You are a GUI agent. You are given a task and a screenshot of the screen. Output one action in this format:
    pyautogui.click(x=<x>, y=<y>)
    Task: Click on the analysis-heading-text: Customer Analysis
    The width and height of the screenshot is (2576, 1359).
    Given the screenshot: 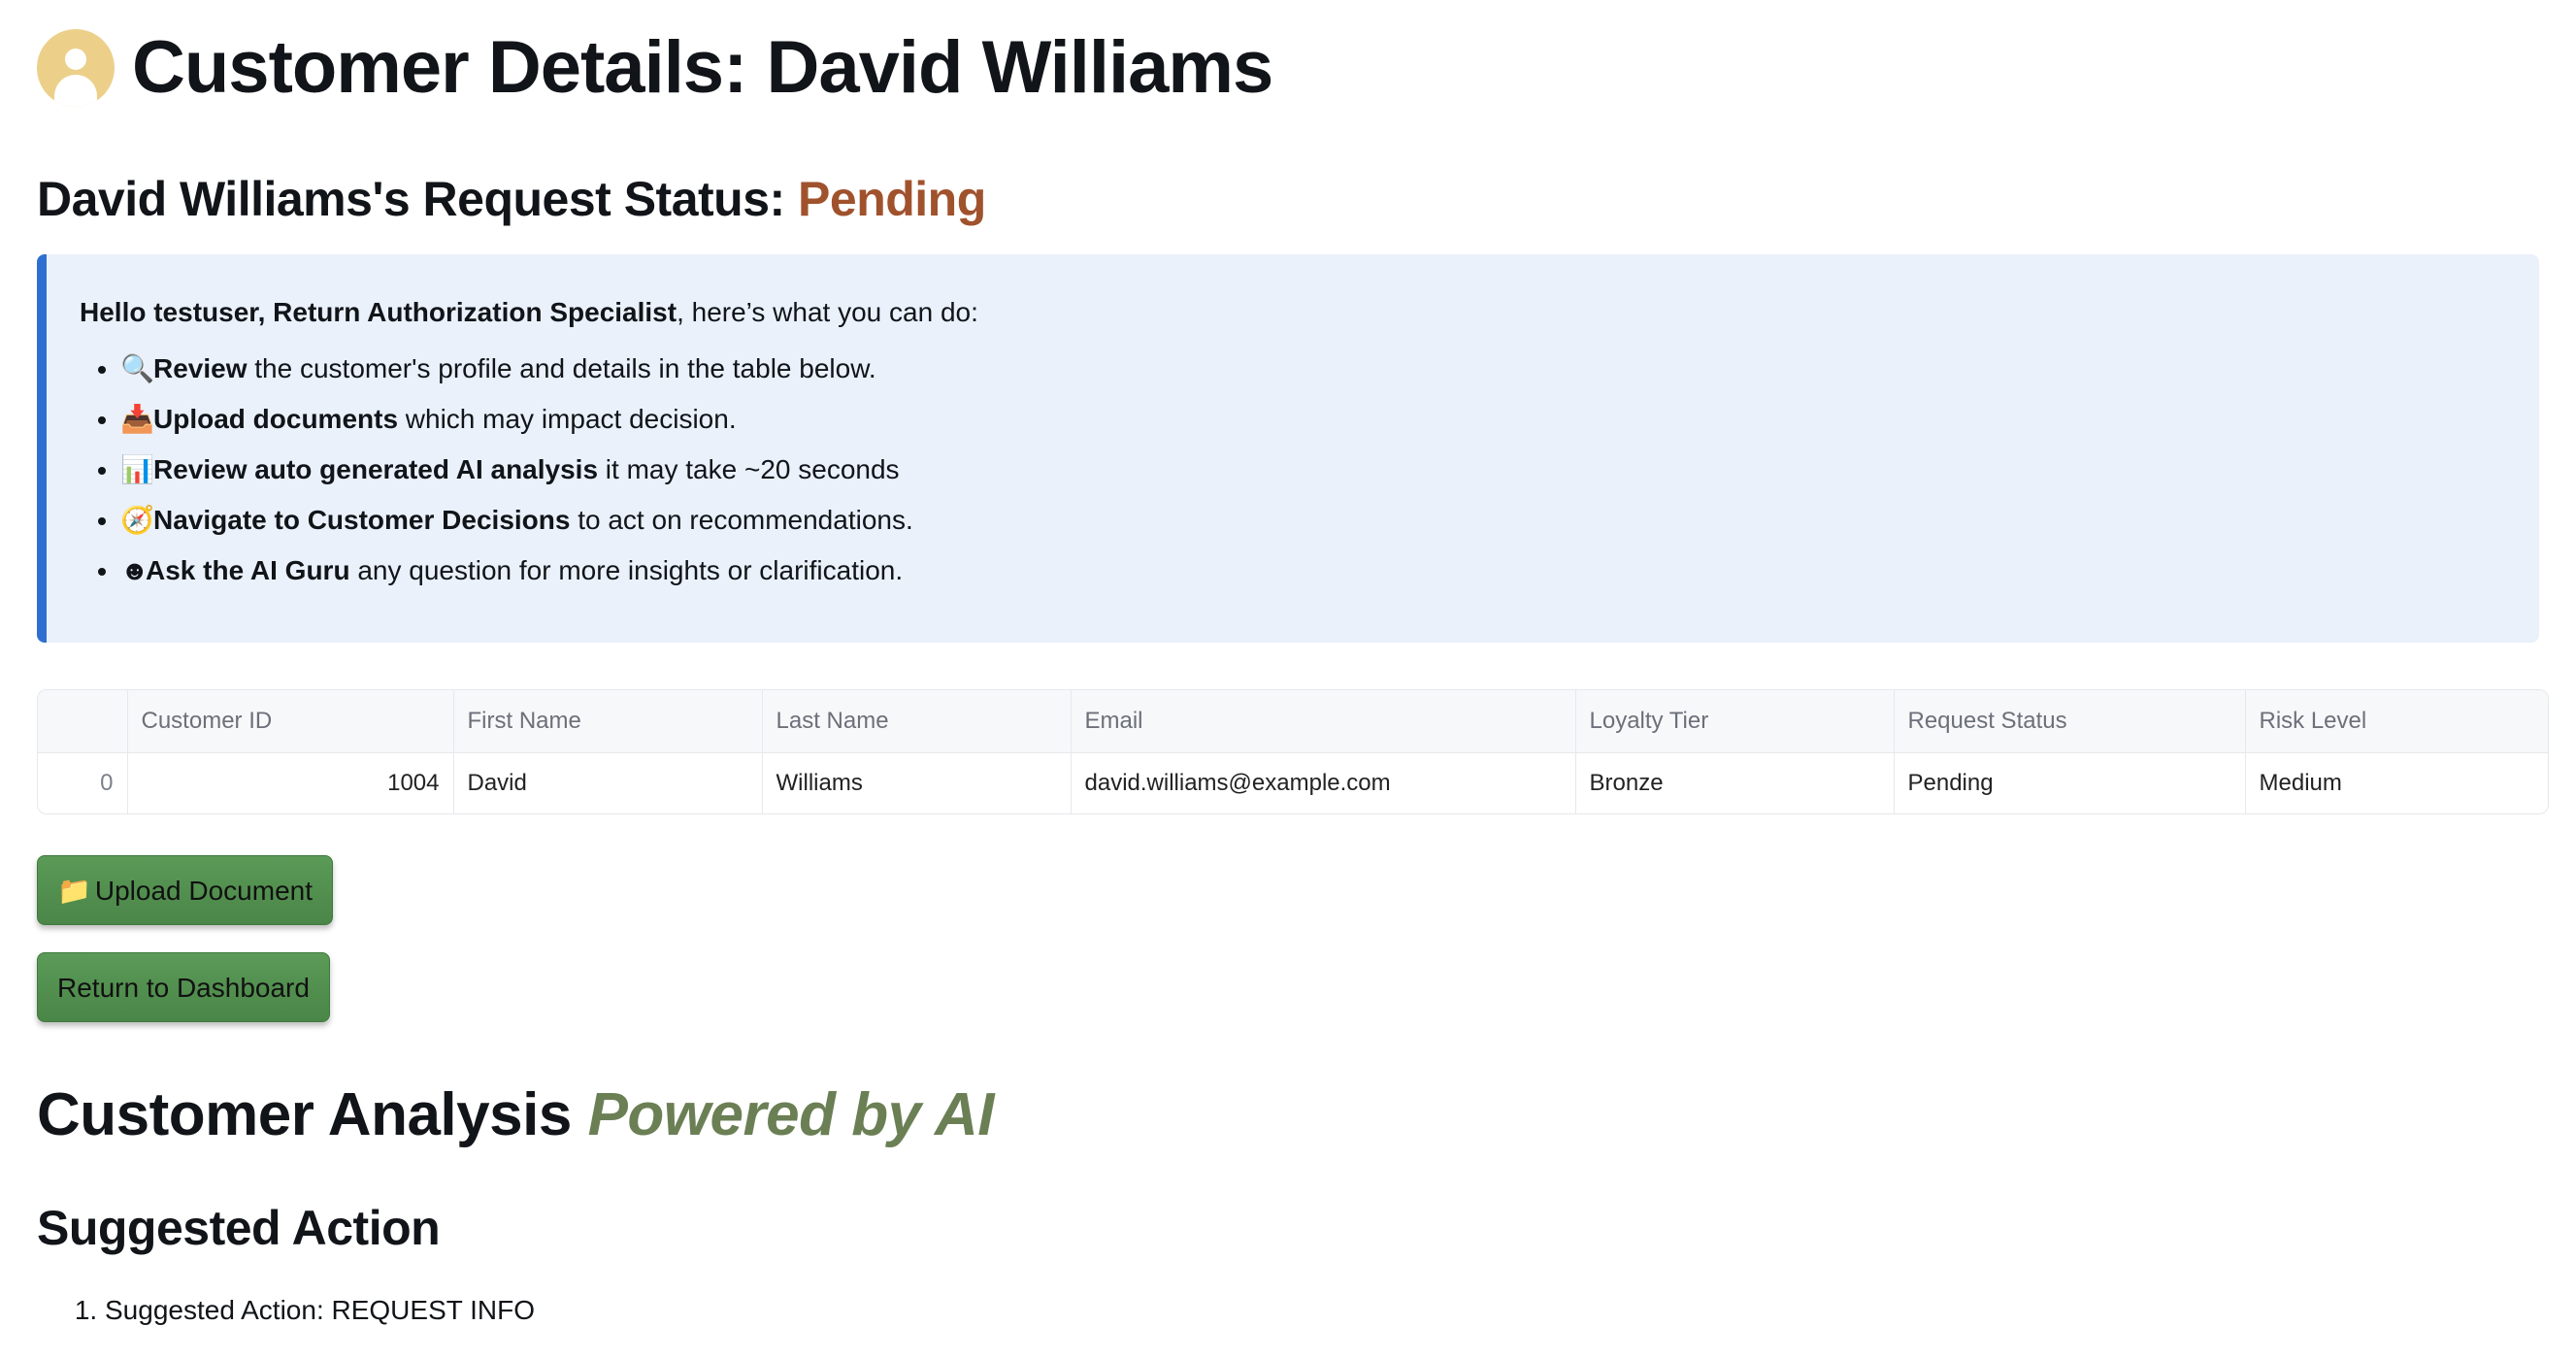 What is the action you would take?
    pyautogui.click(x=312, y=1114)
    